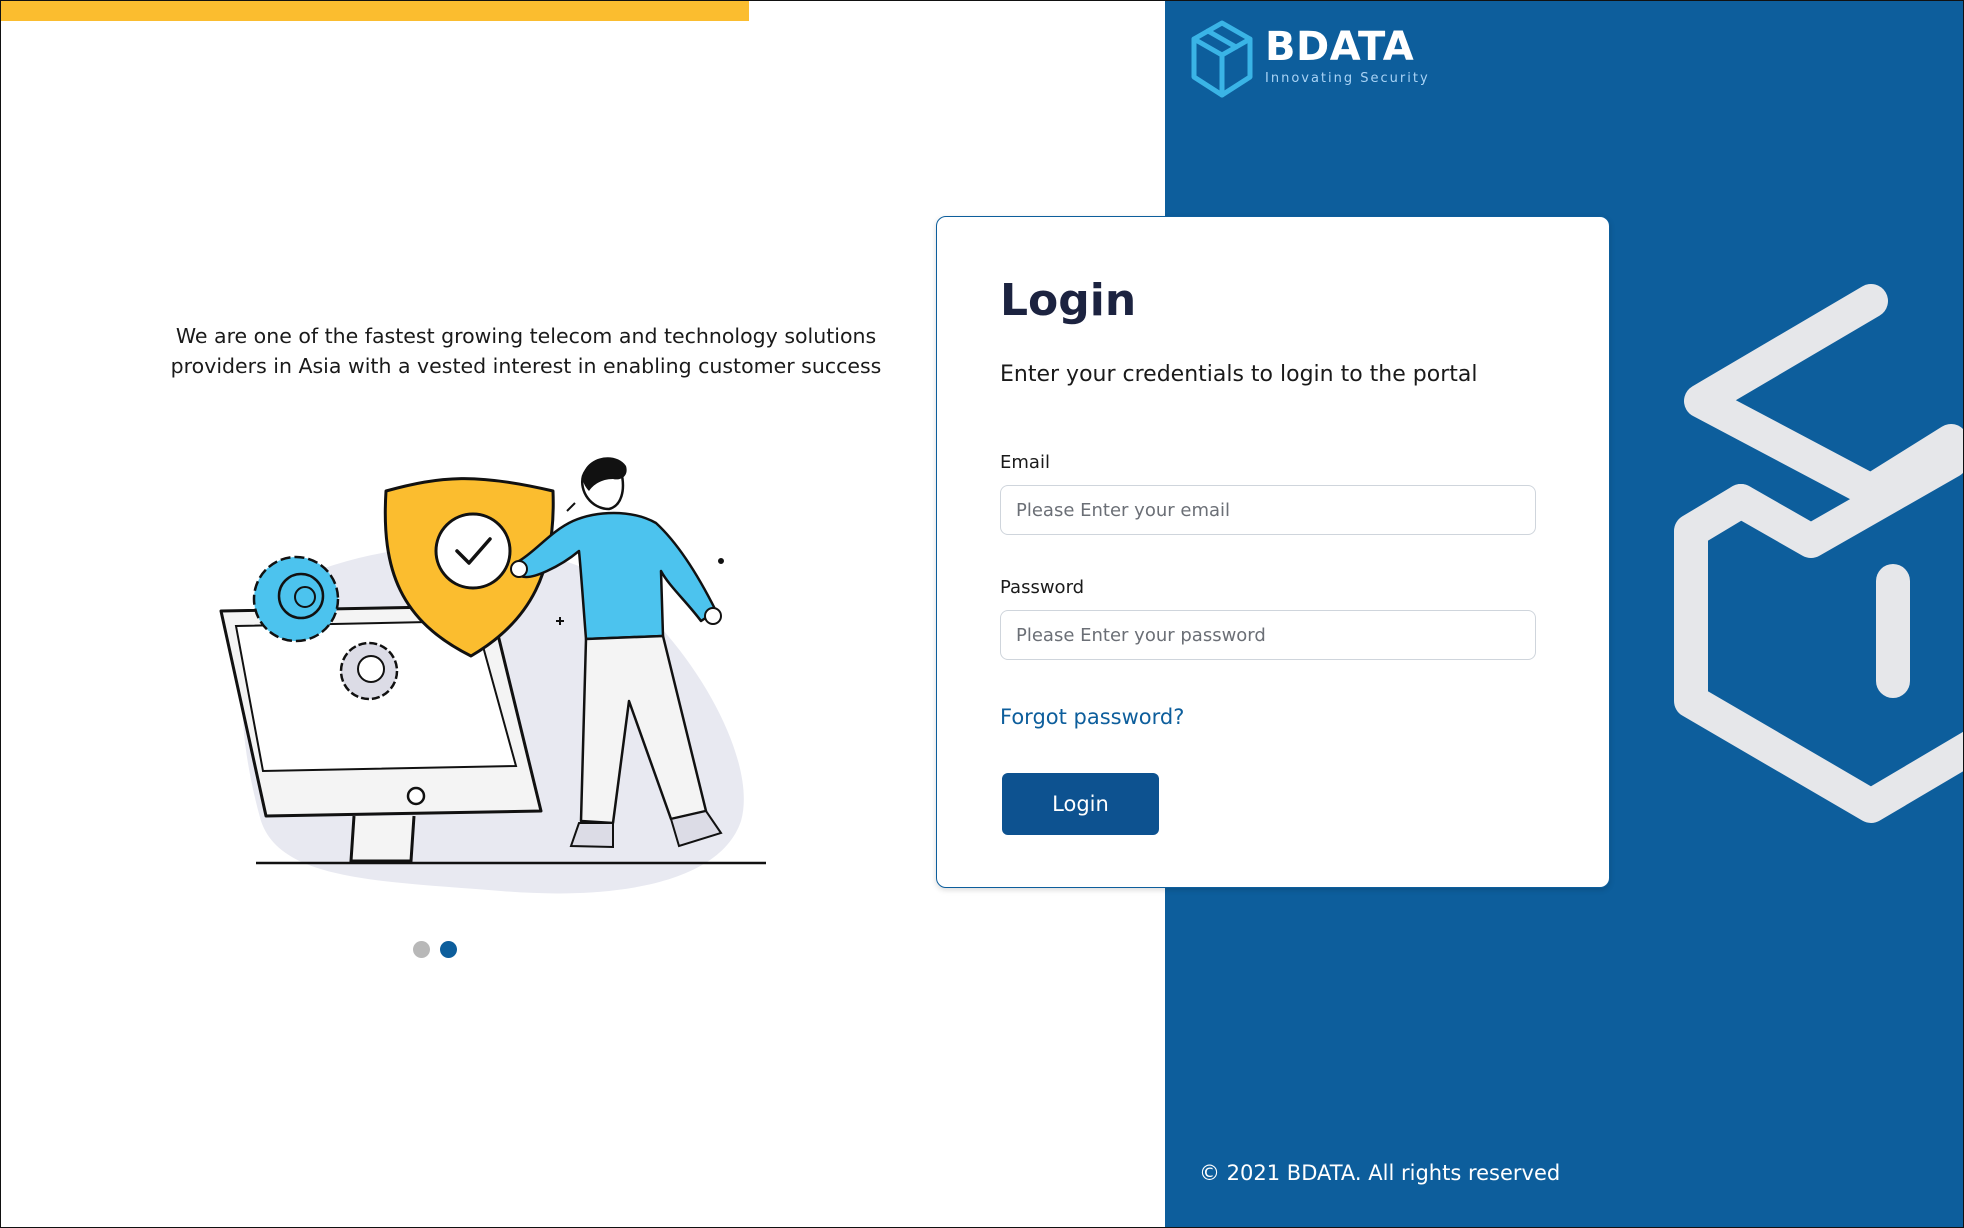  Describe the element at coordinates (1025, 462) in the screenshot. I see `email-label: Email` at that location.